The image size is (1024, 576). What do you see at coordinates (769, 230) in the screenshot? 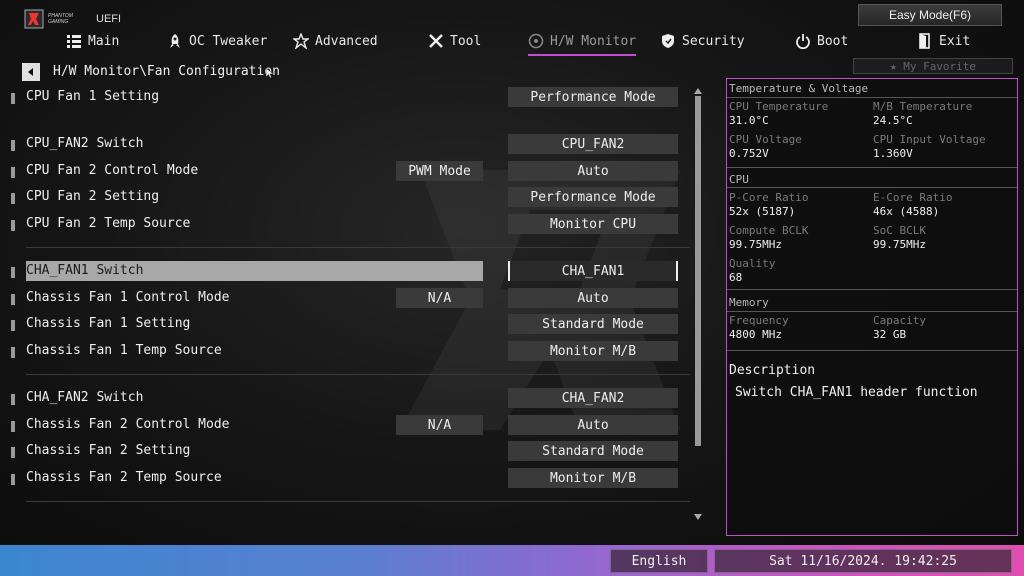
I see `info-label: Compute BCLK` at bounding box center [769, 230].